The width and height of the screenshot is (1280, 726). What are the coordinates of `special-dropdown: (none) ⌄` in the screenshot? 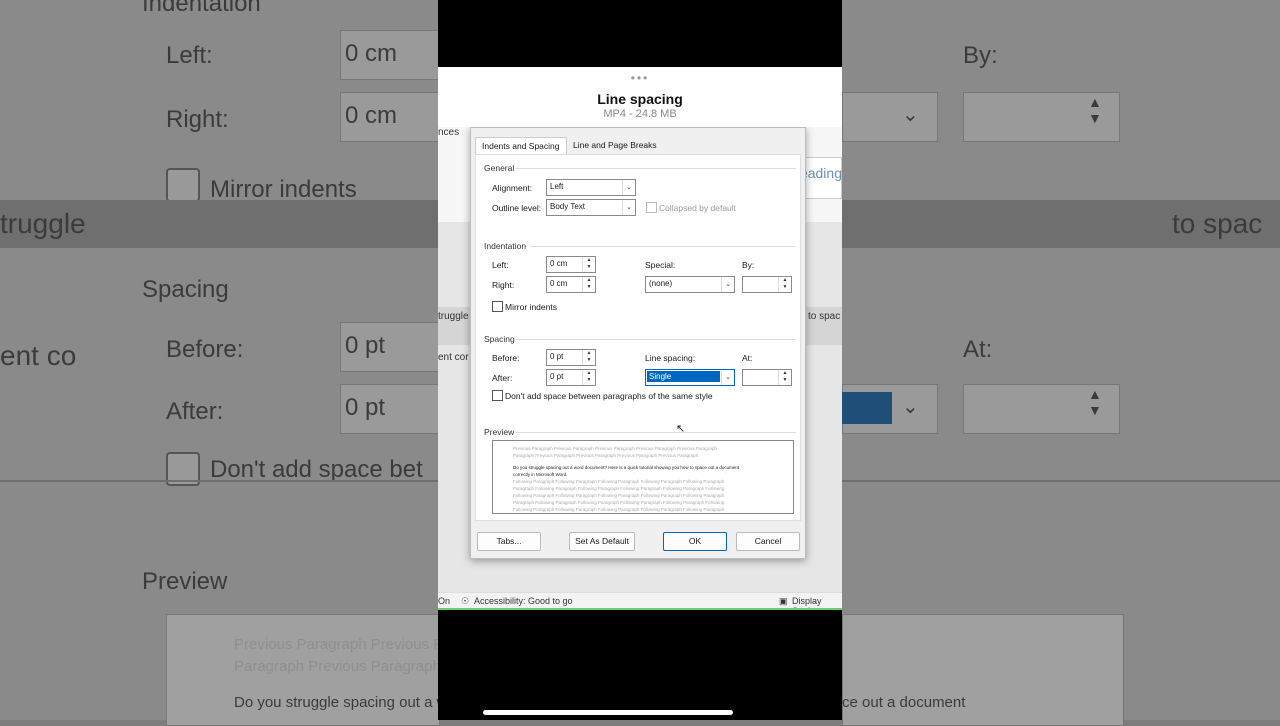 It's located at (690, 284).